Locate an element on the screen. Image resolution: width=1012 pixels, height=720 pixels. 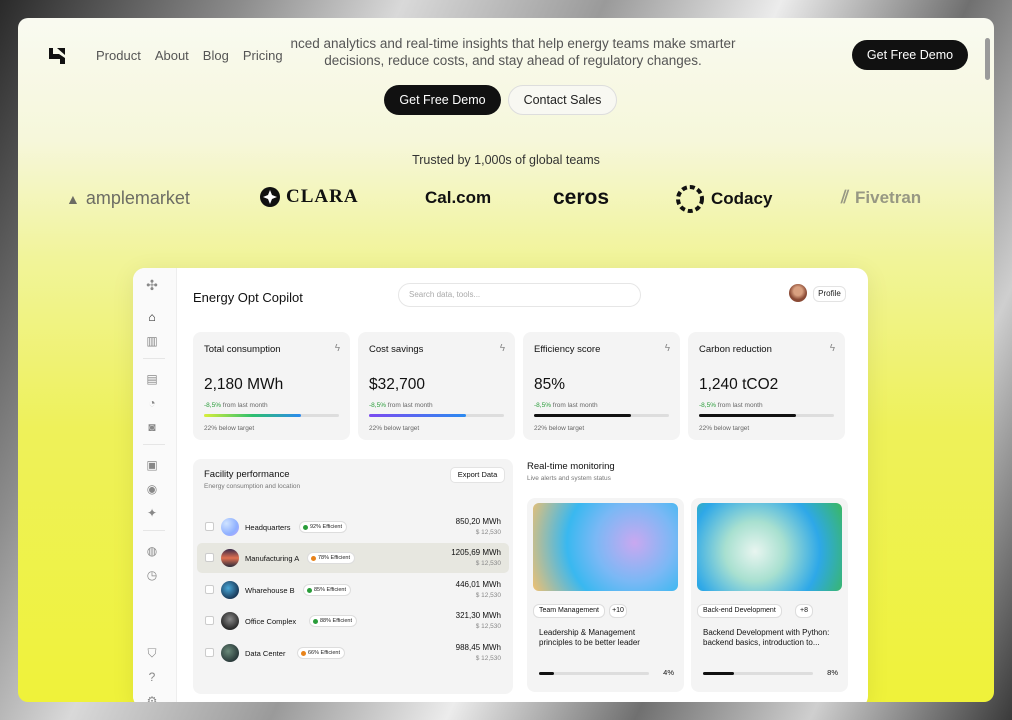
export-data-button: Export Data is located at coordinates (477, 475).